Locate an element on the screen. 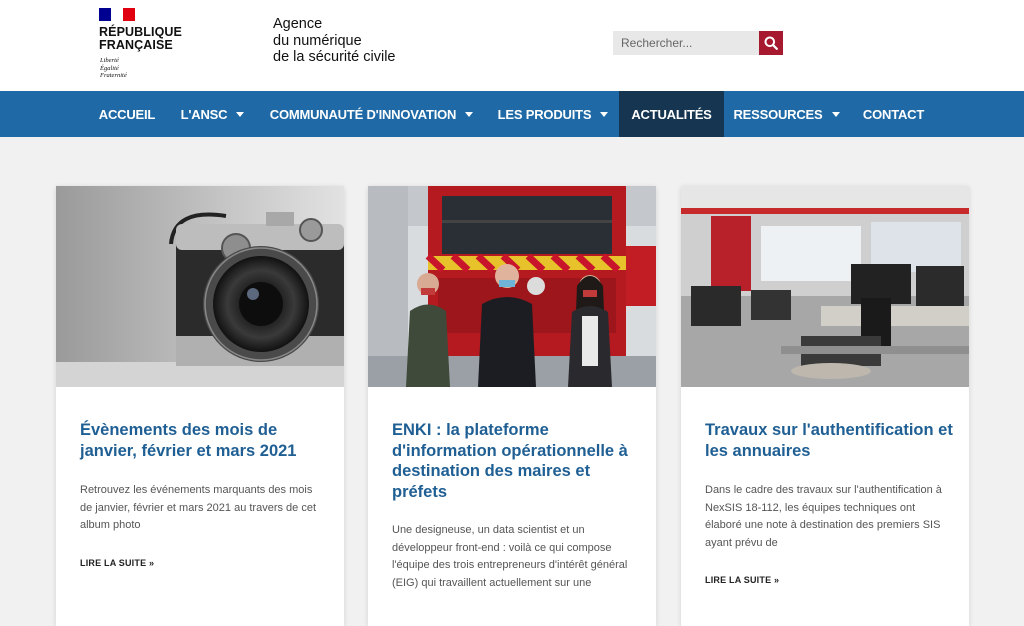 This screenshot has width=1024, height=626. nav-lansc-label: L'ANSC is located at coordinates (204, 114).